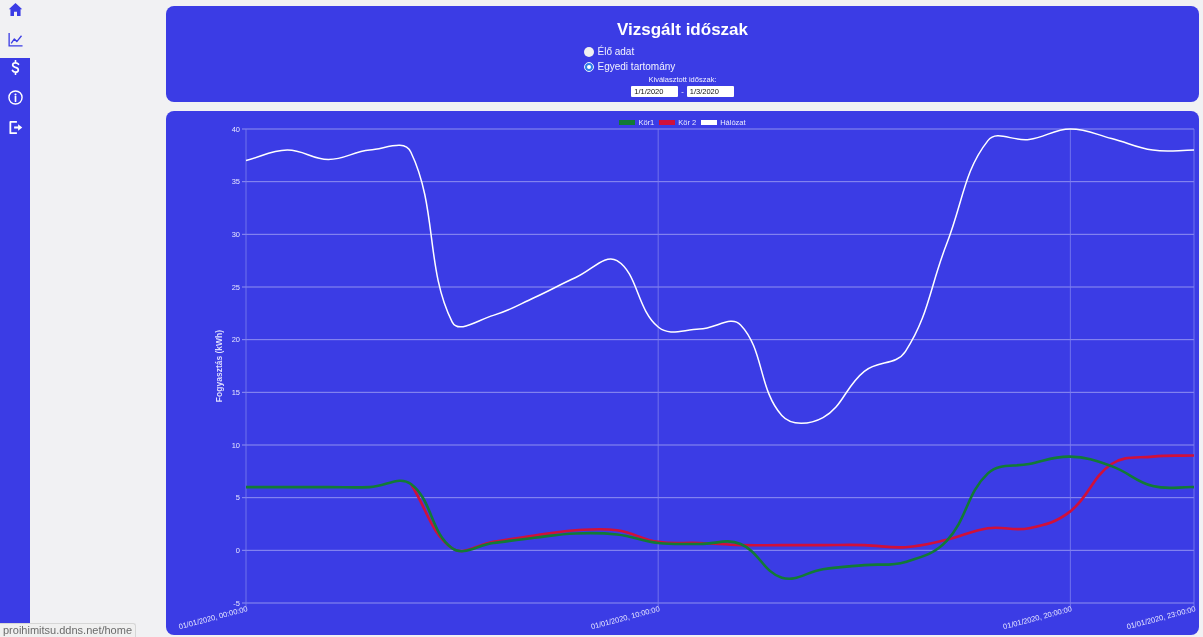 Image resolution: width=1203 pixels, height=637 pixels. Describe the element at coordinates (15, 39) in the screenshot. I see `line-chart-icon` at that location.